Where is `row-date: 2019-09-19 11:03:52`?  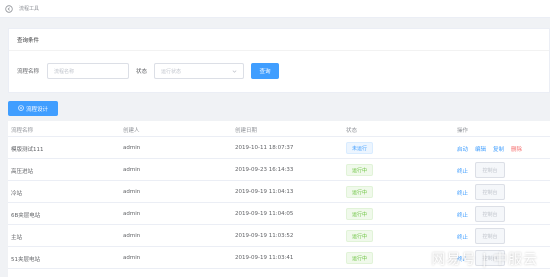 row-date: 2019-09-19 11:03:52 is located at coordinates (264, 236).